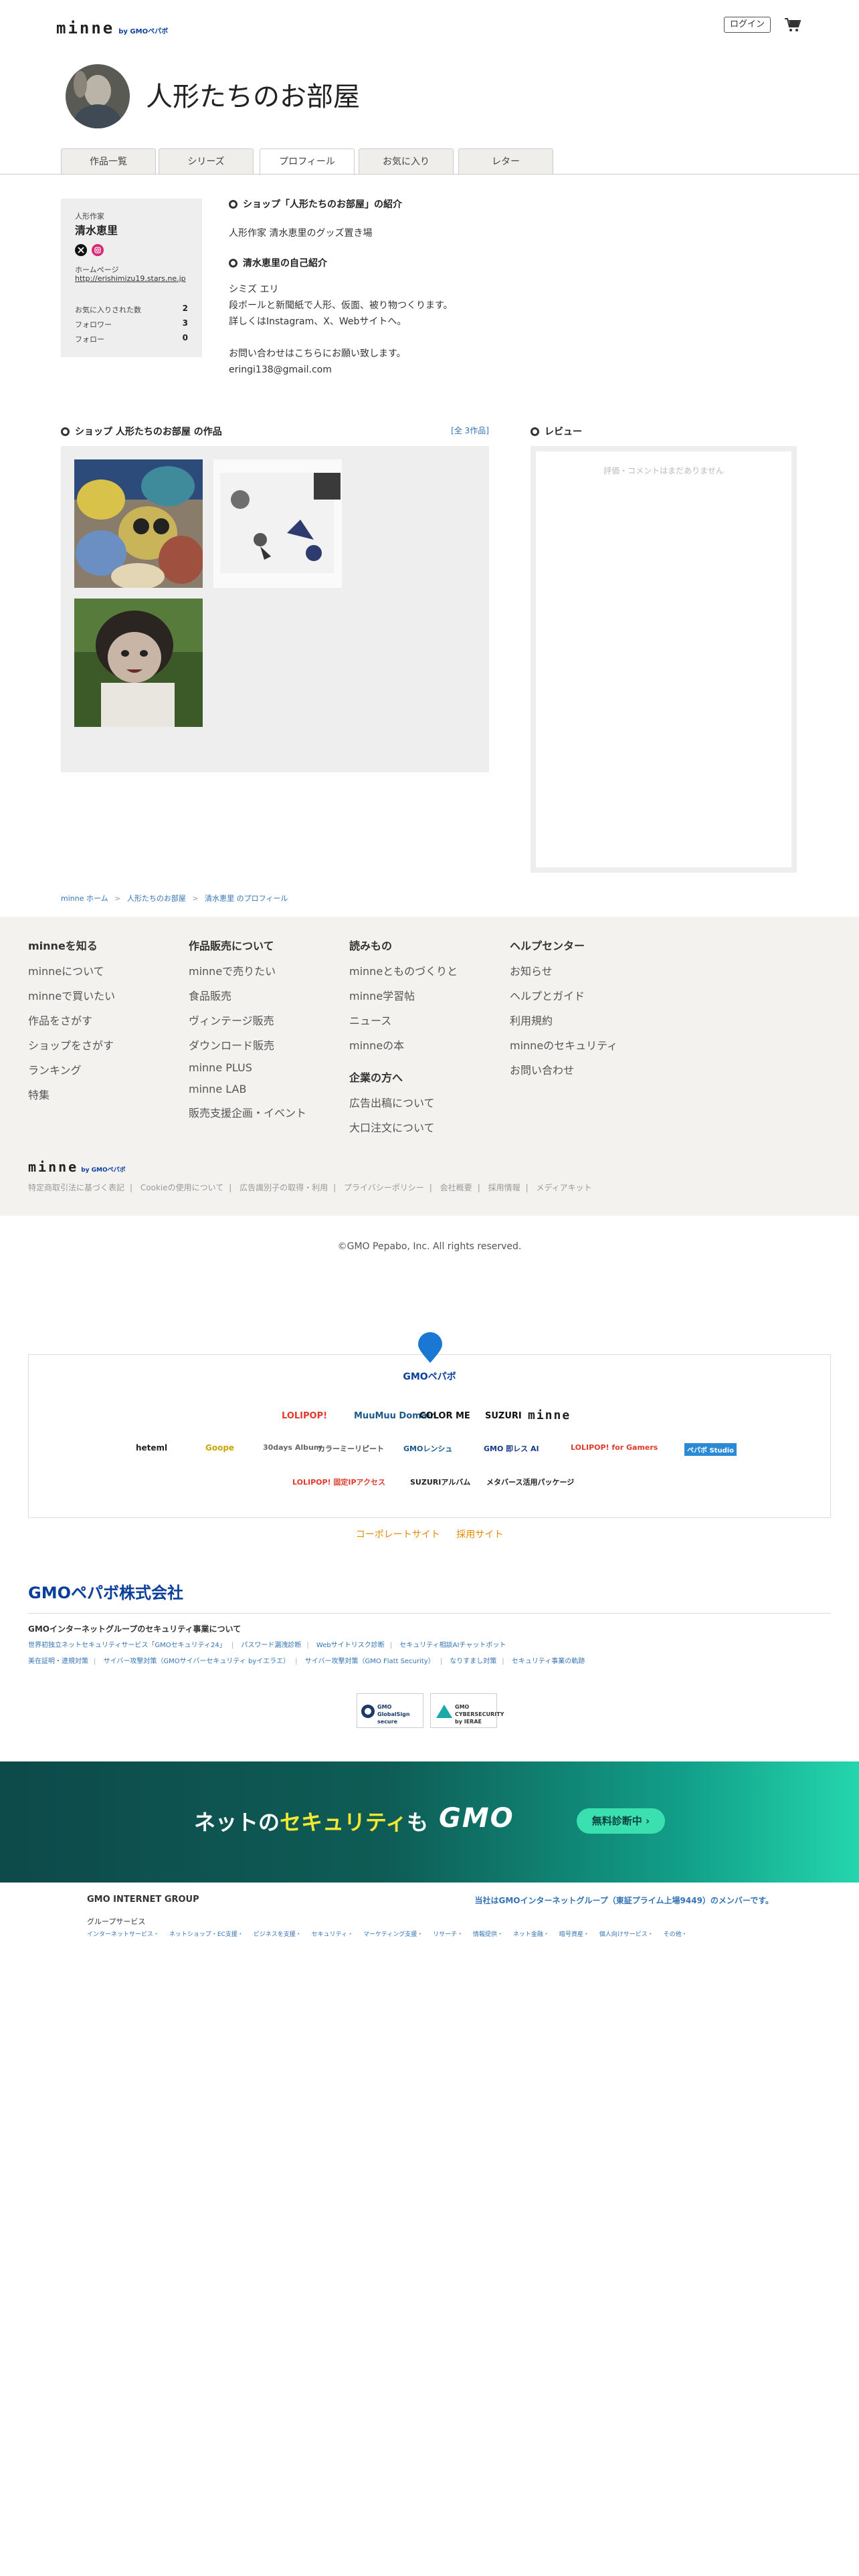 This screenshot has height=2576, width=859. What do you see at coordinates (71, 1020) in the screenshot?
I see `footer-link: 作品をさがす` at bounding box center [71, 1020].